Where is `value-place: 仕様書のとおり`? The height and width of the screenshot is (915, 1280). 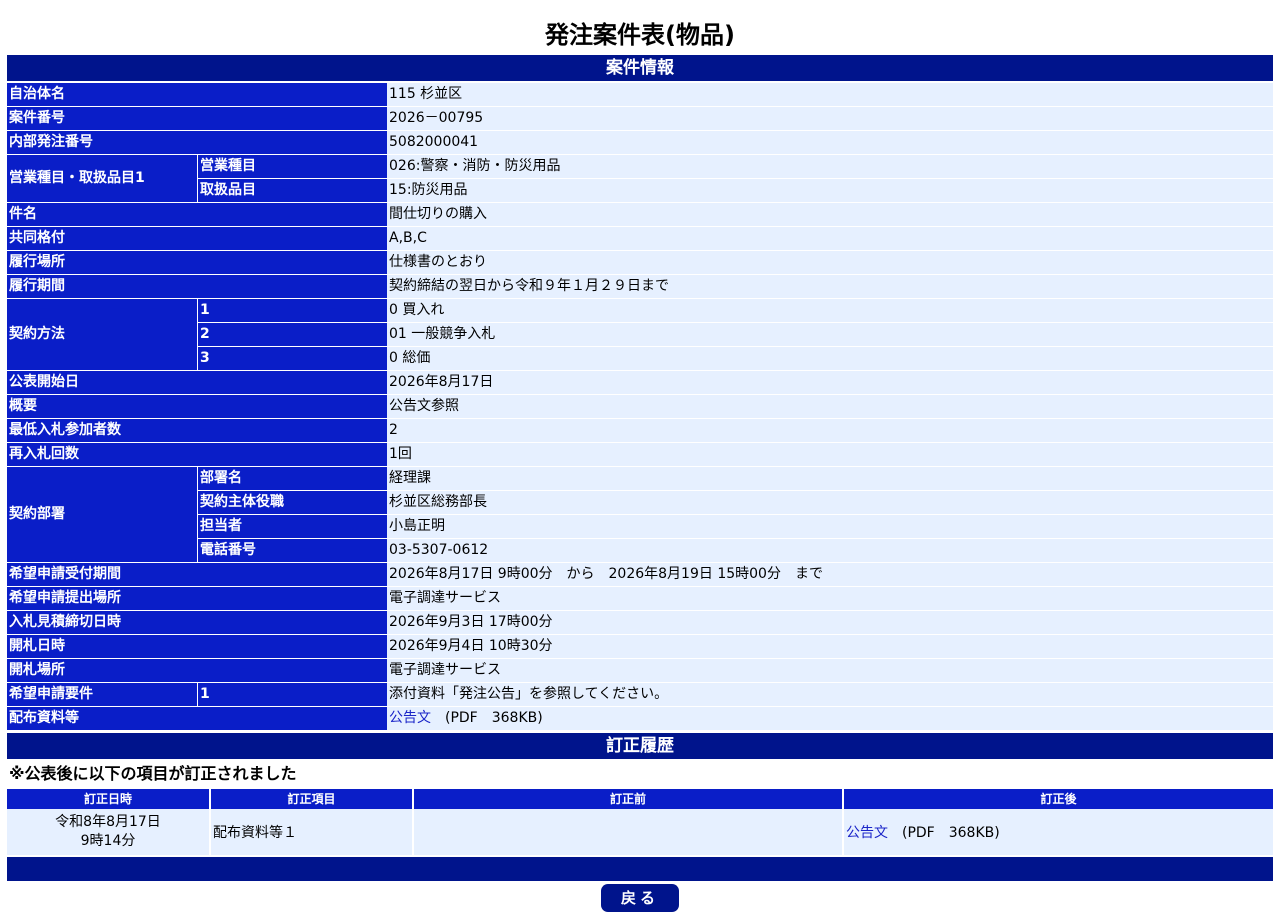
value-place: 仕様書のとおり is located at coordinates (830, 262).